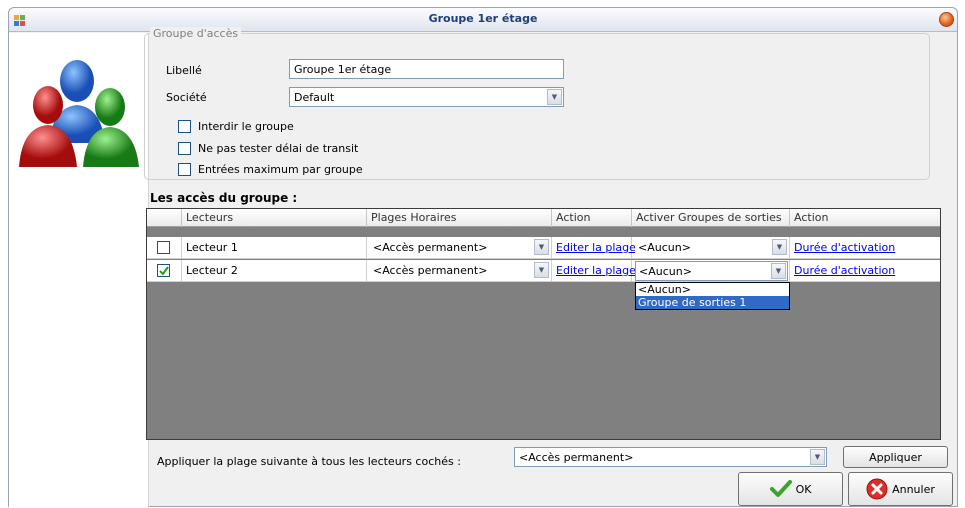 This screenshot has width=965, height=508. I want to click on row-lecteur: Lecteur 2, so click(274, 271).